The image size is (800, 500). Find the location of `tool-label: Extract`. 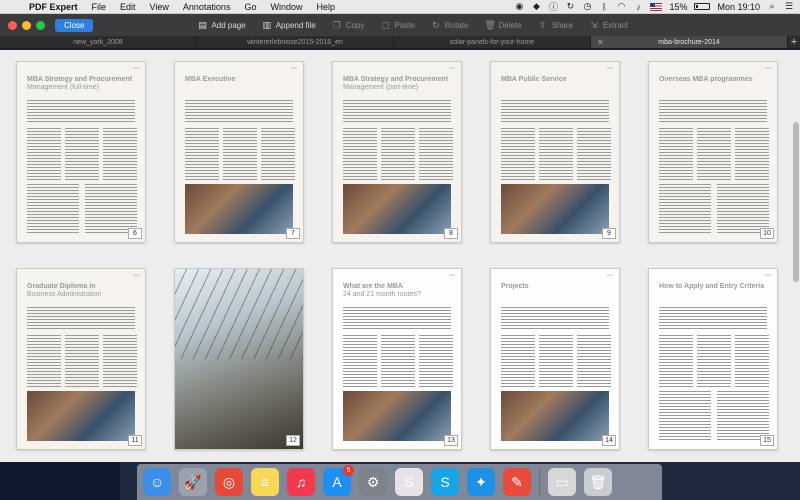

tool-label: Extract is located at coordinates (615, 25).